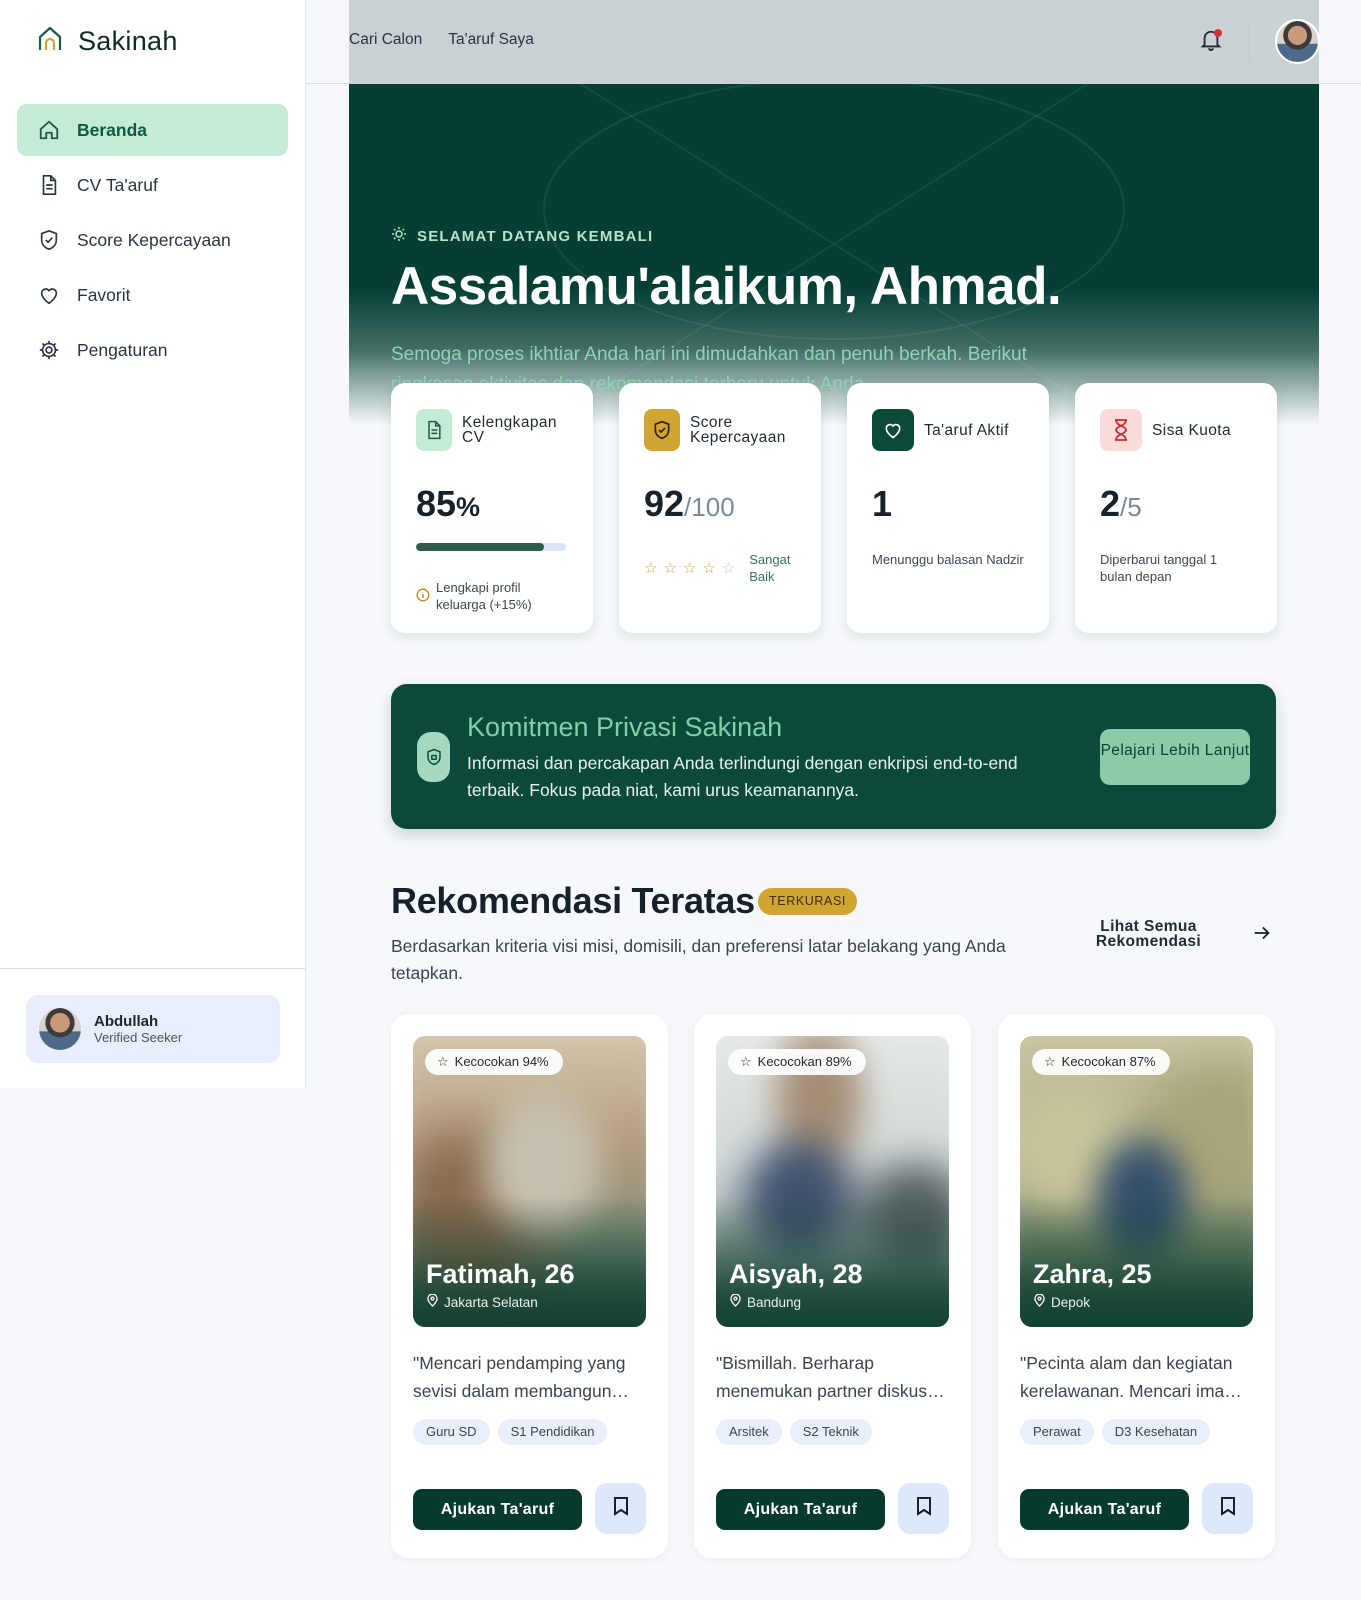 This screenshot has width=1361, height=1600. What do you see at coordinates (152, 295) in the screenshot?
I see `sidebar-item-favorit: Favorit` at bounding box center [152, 295].